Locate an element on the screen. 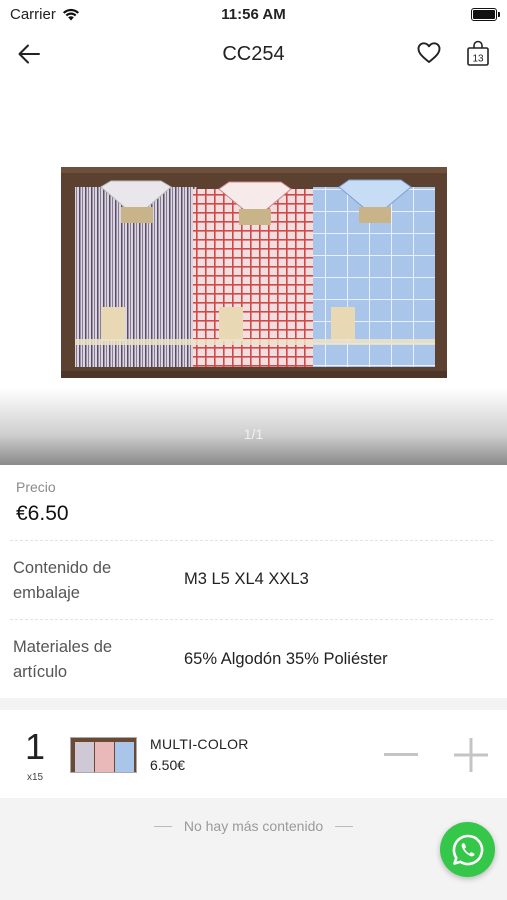 Image resolution: width=507 pixels, height=900 pixels. materials-value: 65% Algodón 35% Poliéster is located at coordinates (286, 659).